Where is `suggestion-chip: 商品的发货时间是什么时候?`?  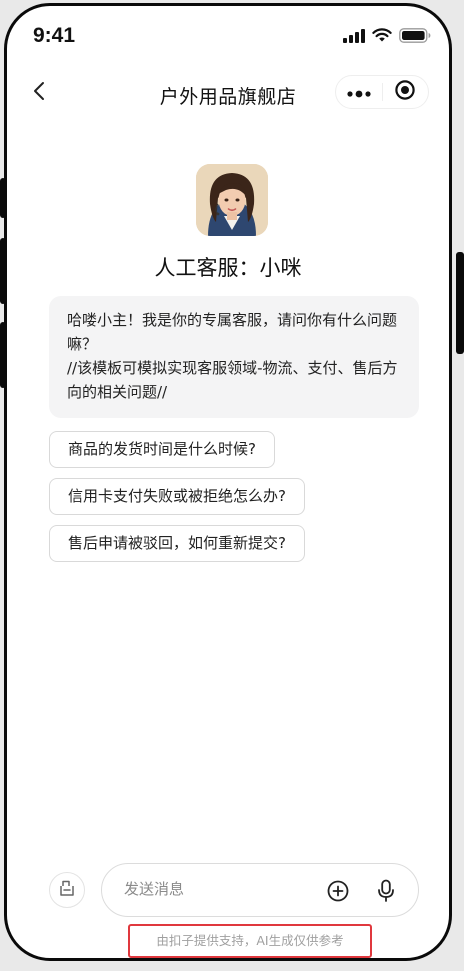
suggestion-chip: 商品的发货时间是什么时候? is located at coordinates (162, 449).